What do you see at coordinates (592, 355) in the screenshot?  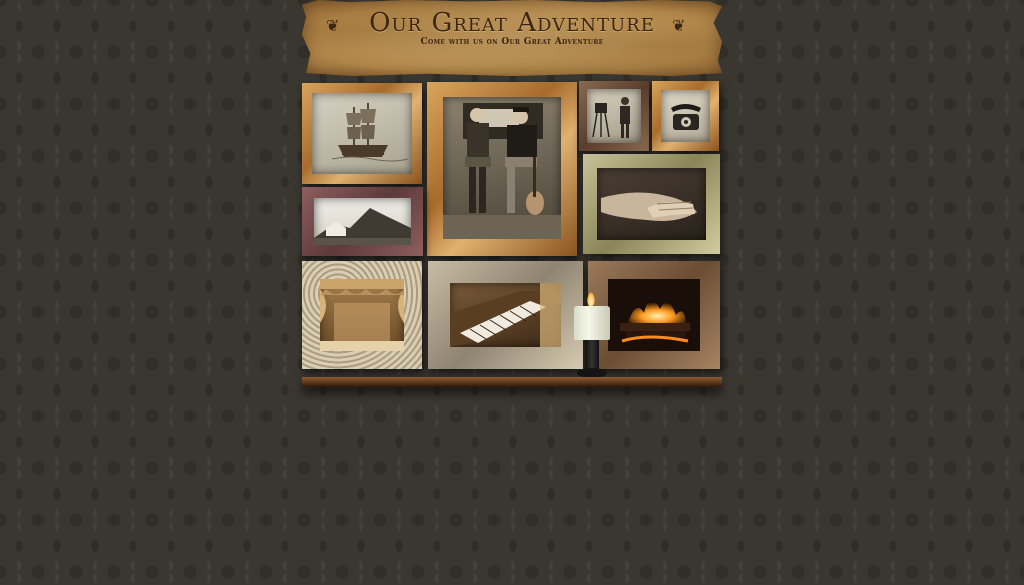 I see `candlestick` at bounding box center [592, 355].